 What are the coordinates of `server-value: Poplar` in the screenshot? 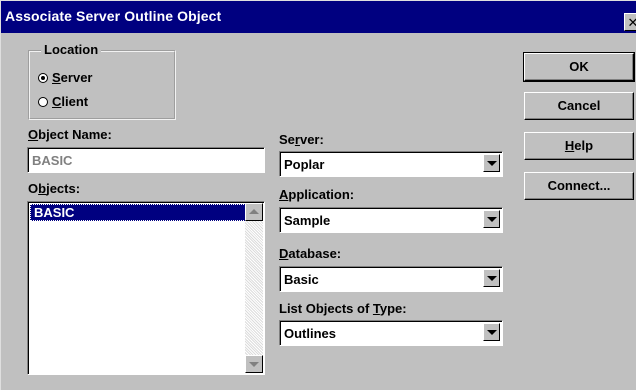 It's located at (304, 164).